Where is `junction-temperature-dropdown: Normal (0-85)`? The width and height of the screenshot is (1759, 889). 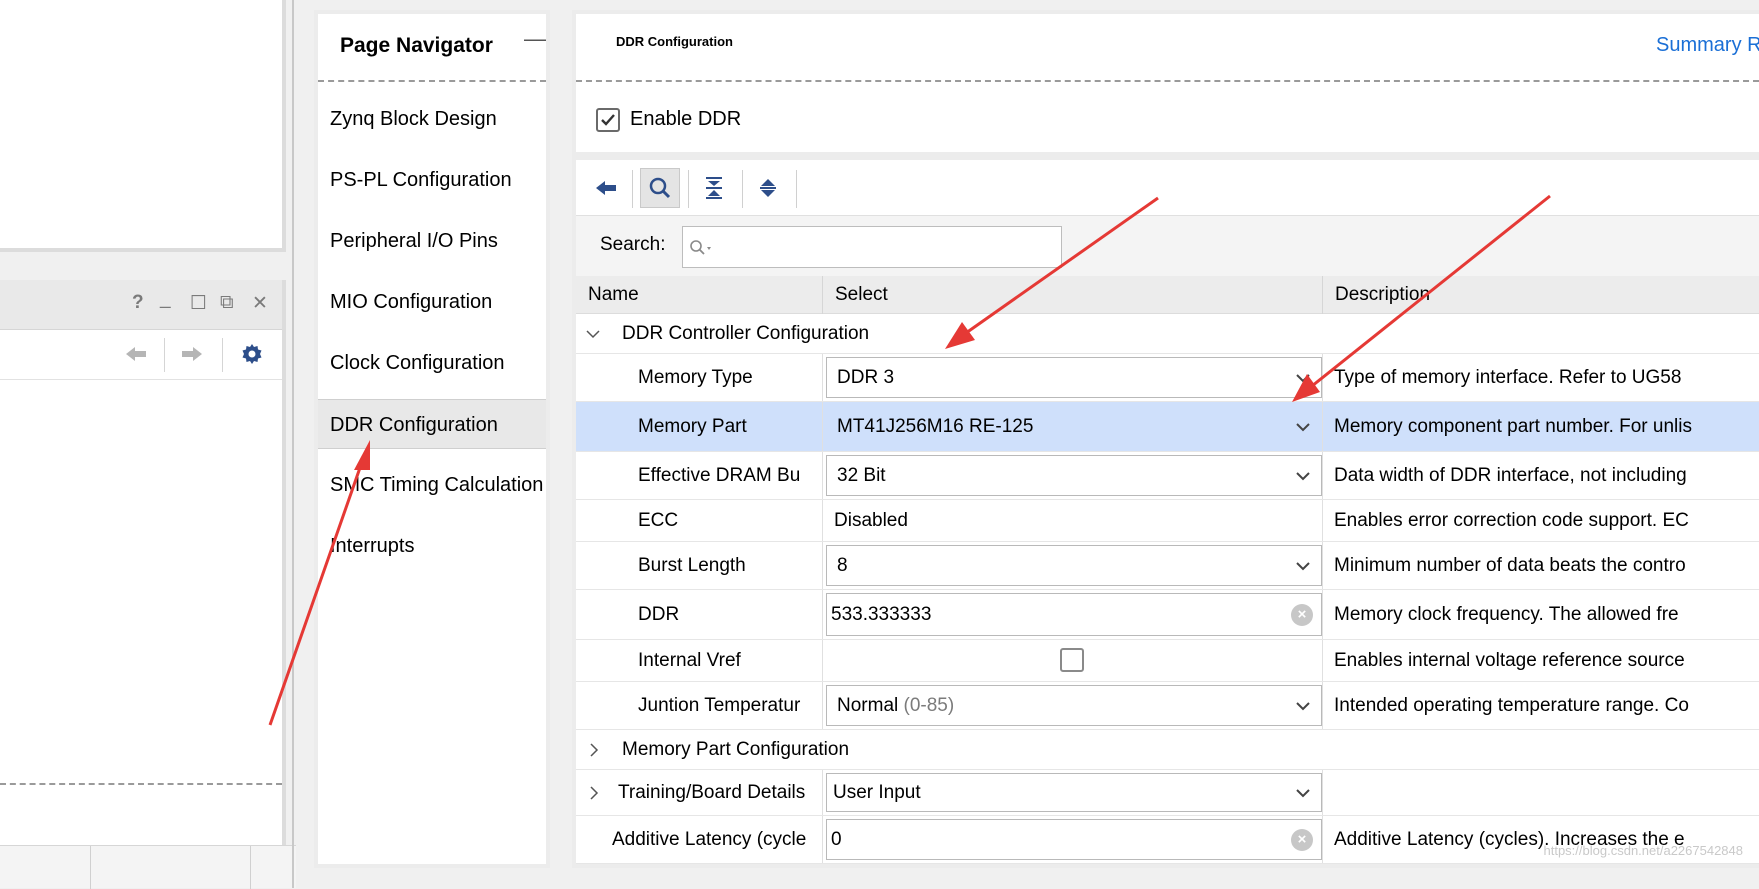 junction-temperature-dropdown: Normal (0-85) is located at coordinates (1074, 705).